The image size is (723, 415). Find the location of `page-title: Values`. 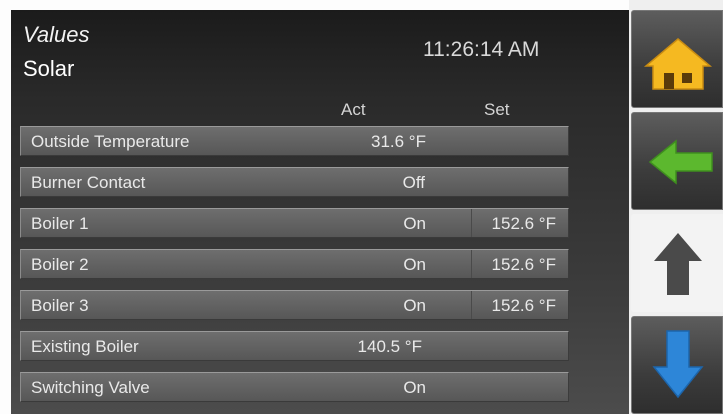

page-title: Values is located at coordinates (56, 34).